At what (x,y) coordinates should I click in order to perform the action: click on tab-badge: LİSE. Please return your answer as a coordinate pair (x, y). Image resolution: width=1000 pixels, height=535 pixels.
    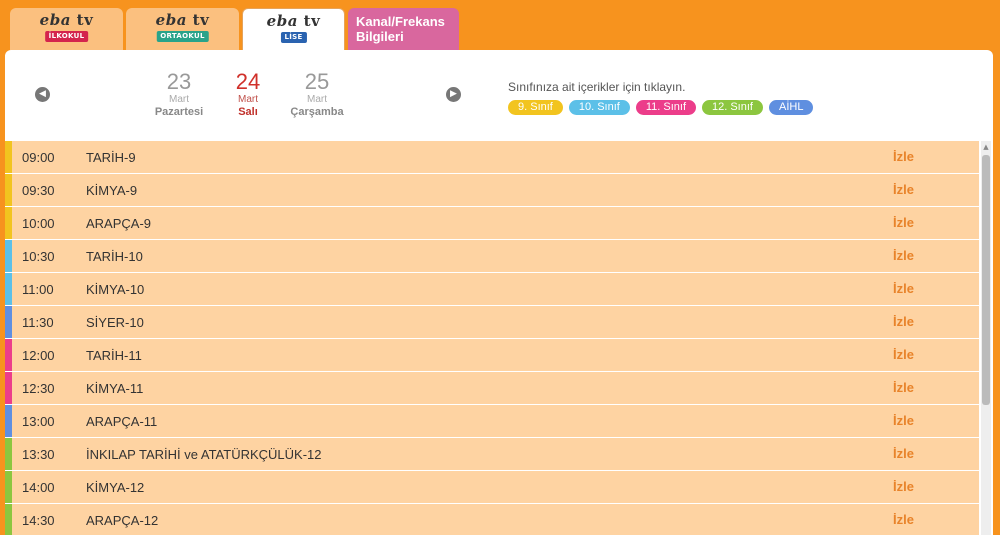
    Looking at the image, I should click on (293, 37).